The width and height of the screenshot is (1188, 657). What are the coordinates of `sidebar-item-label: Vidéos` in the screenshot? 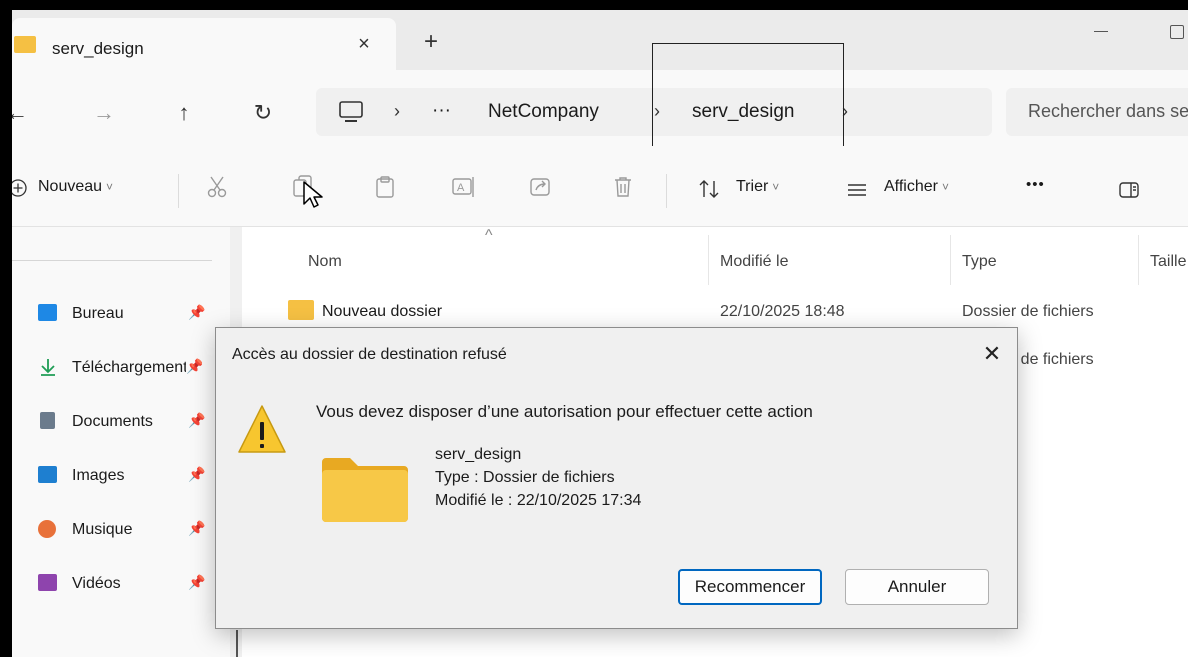 It's located at (96, 583).